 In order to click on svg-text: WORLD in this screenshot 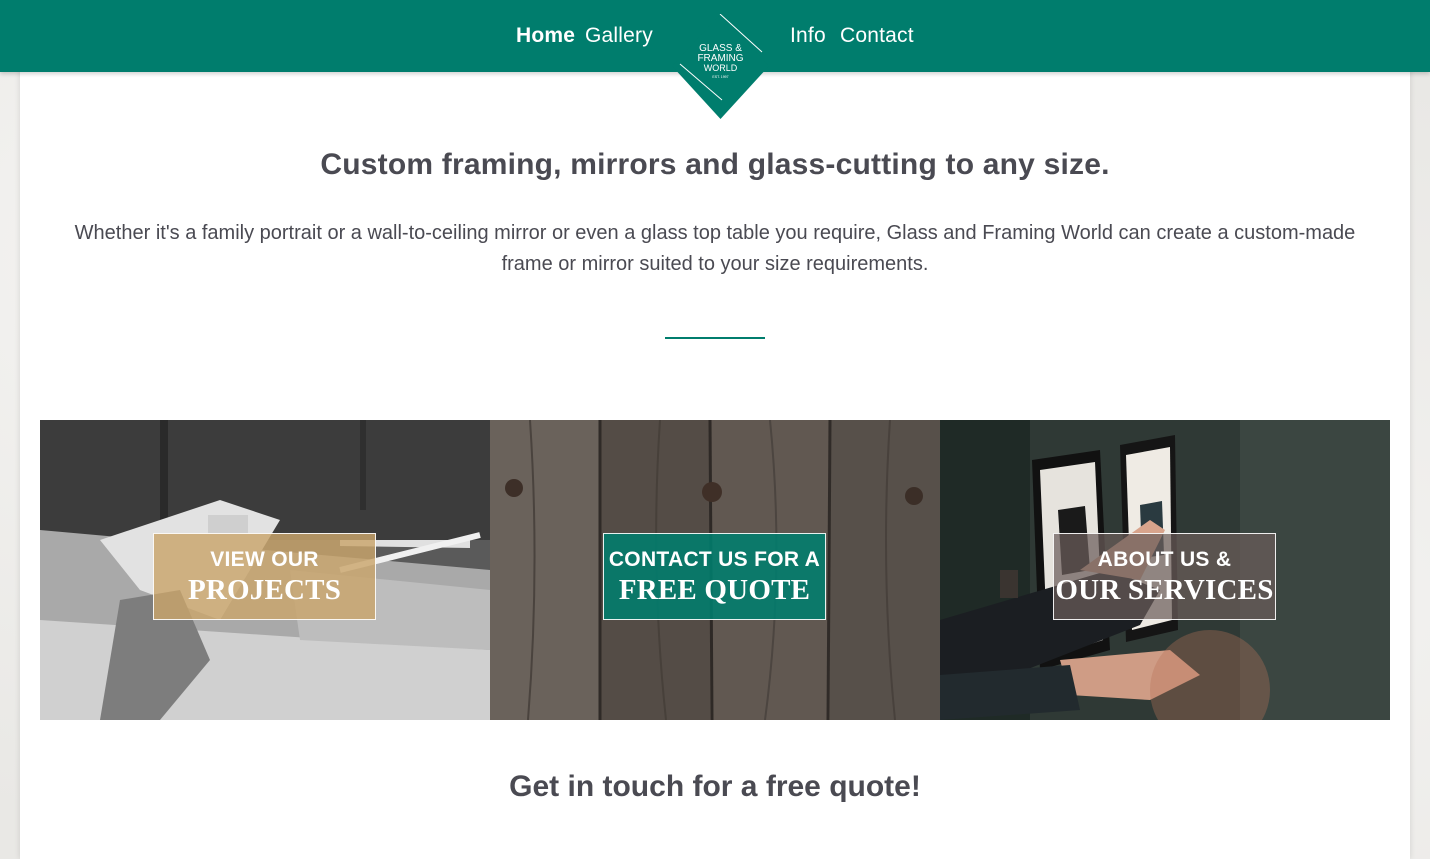, I will do `click(721, 68)`.